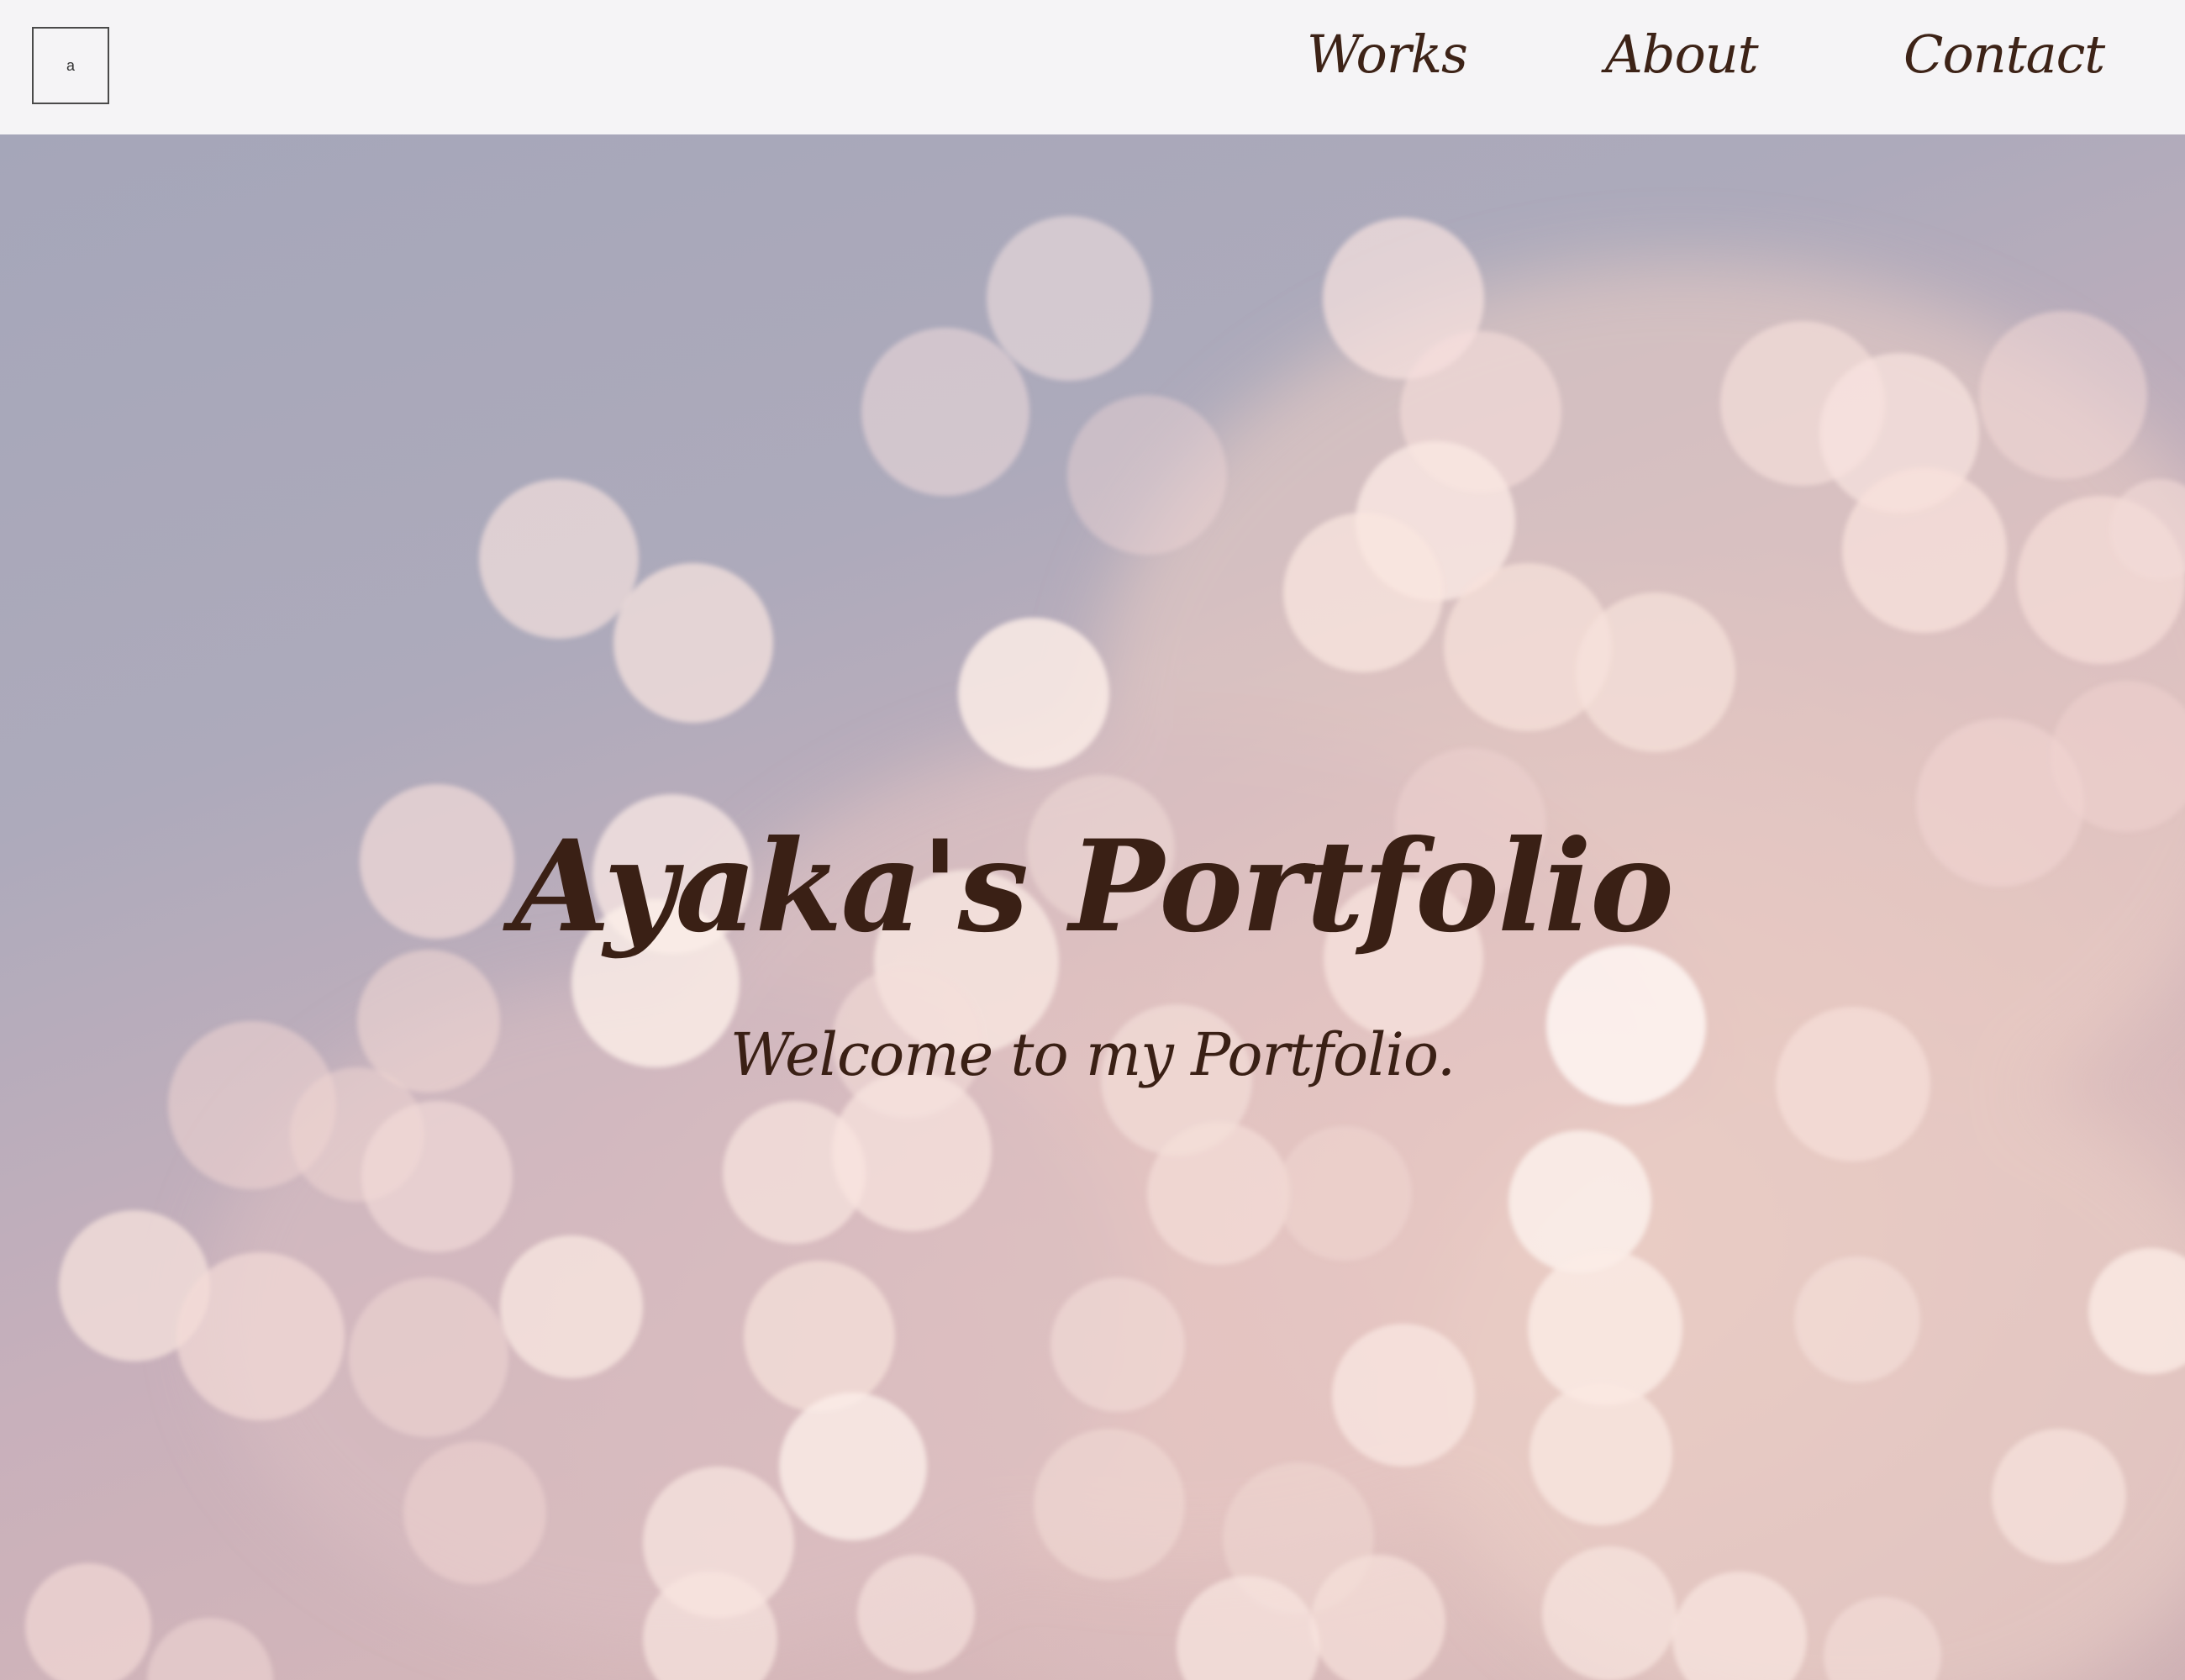 The height and width of the screenshot is (1680, 2185). I want to click on logo-text: a, so click(70, 65).